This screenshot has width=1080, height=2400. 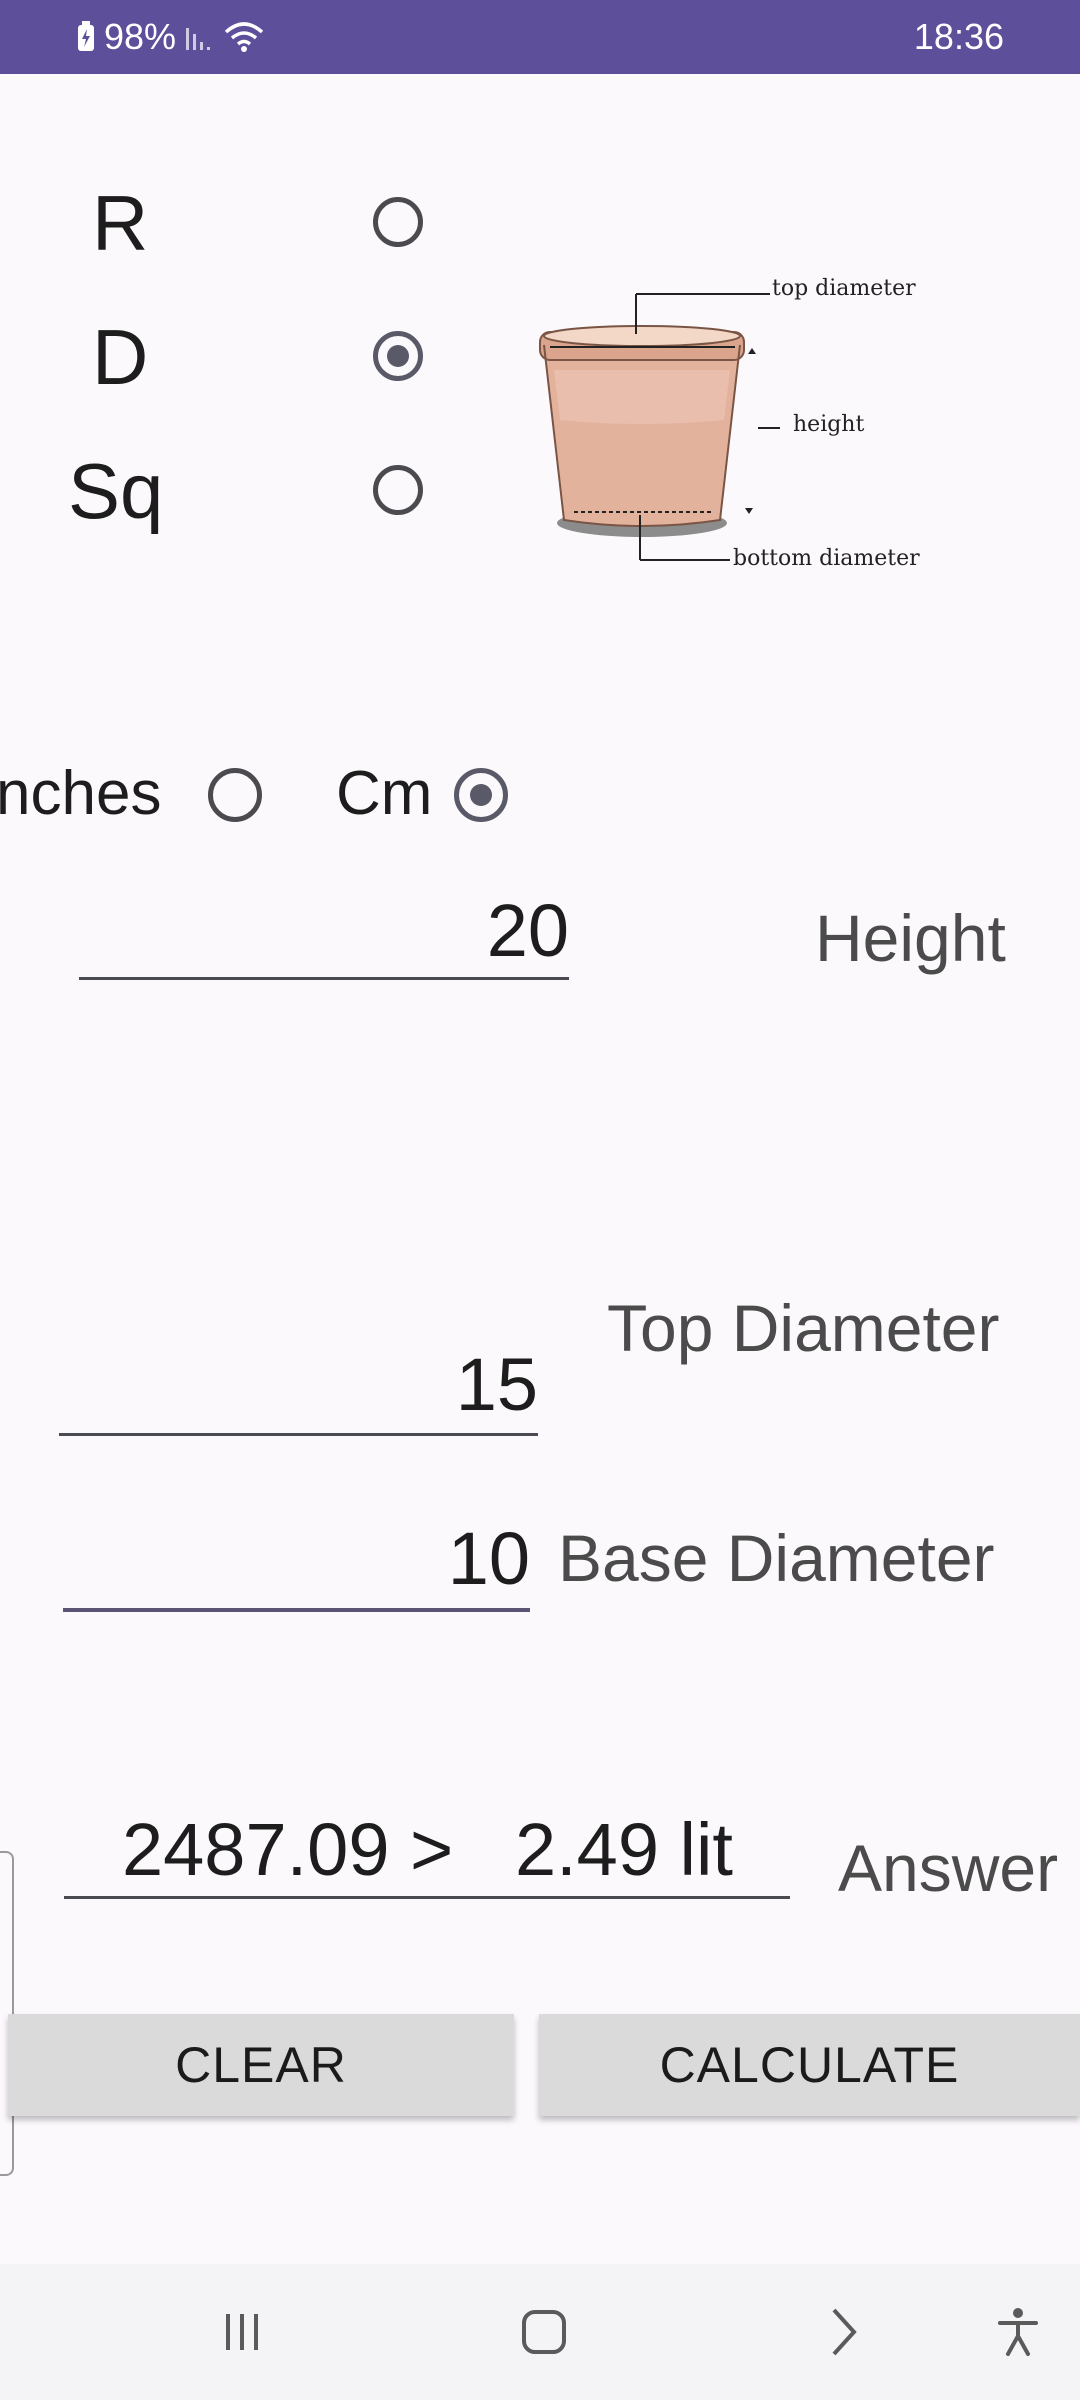 What do you see at coordinates (496, 1384) in the screenshot?
I see `top-diameter-value: 15` at bounding box center [496, 1384].